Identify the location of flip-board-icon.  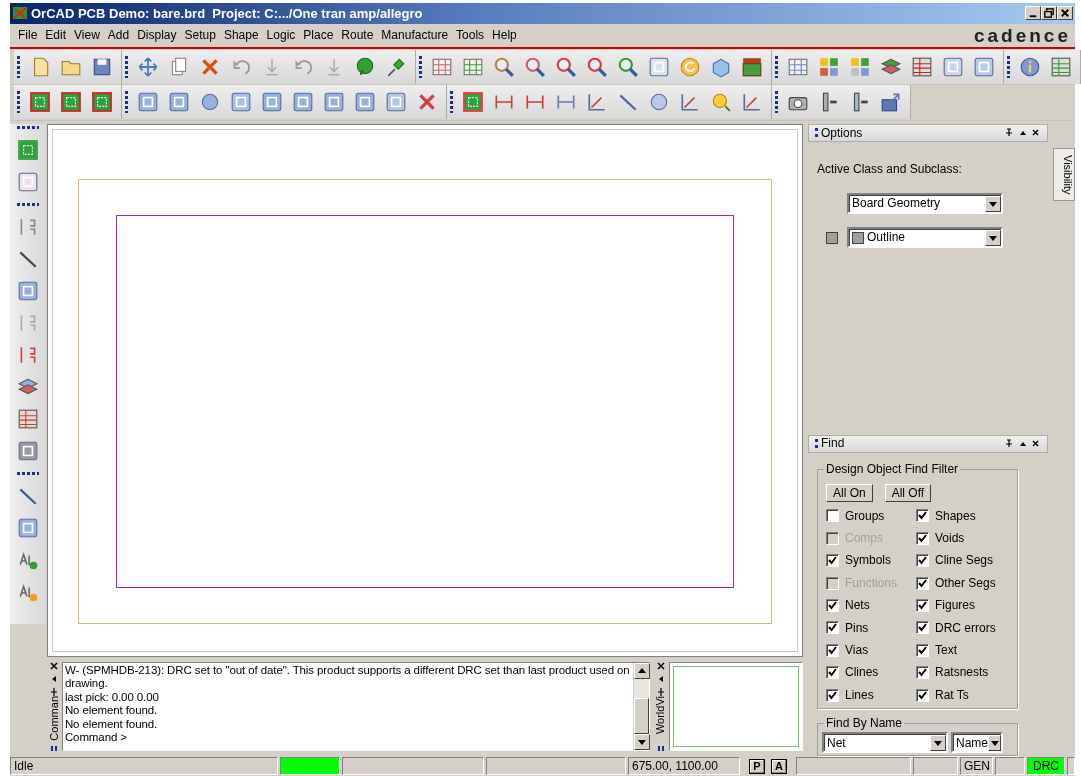
(752, 66).